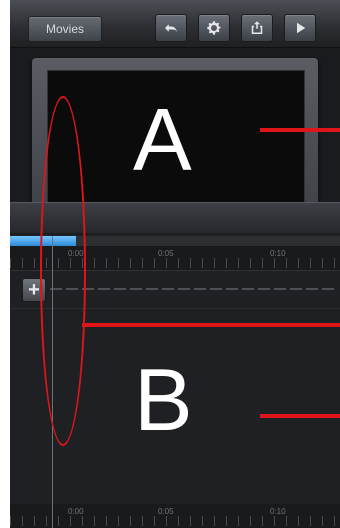  What do you see at coordinates (166, 511) in the screenshot?
I see `ruler-label-bottom-2: 0:05` at bounding box center [166, 511].